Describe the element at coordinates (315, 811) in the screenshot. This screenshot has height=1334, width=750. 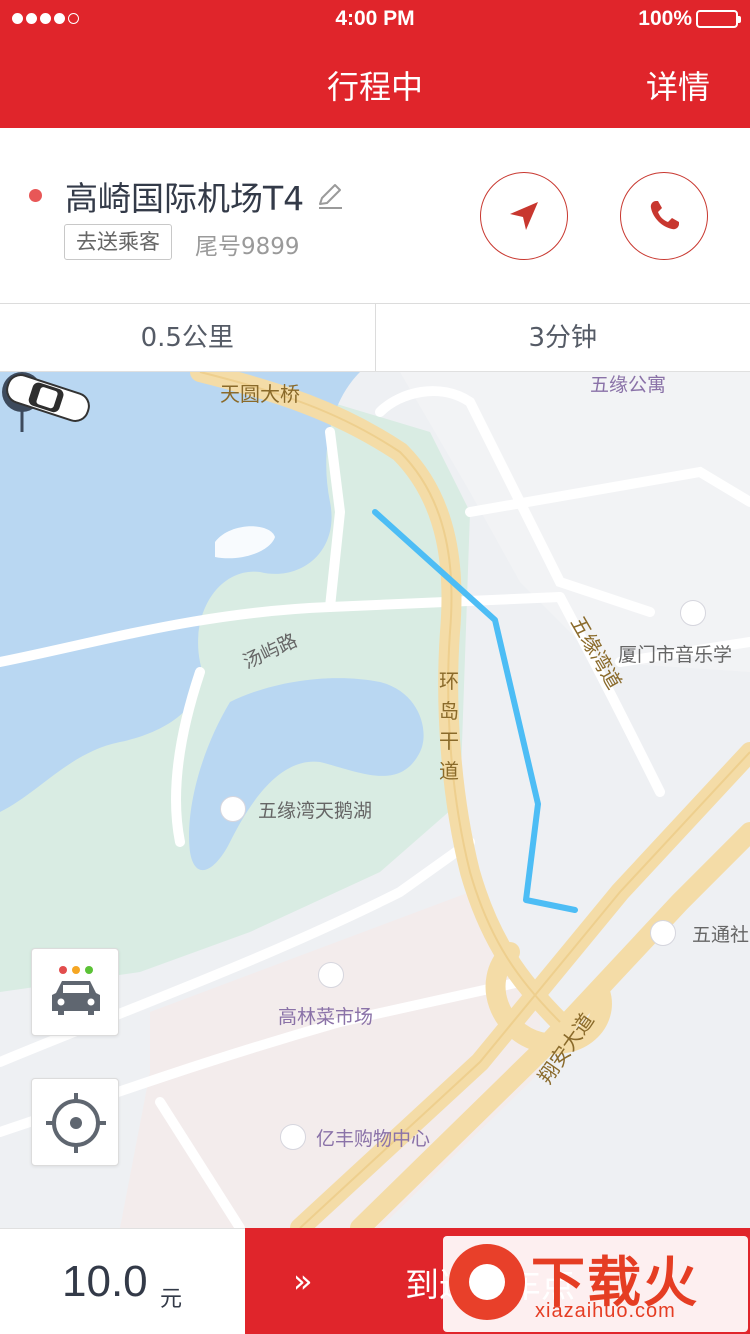
I see `map-label-swan-lake: 五缘湾天鹅湖` at that location.